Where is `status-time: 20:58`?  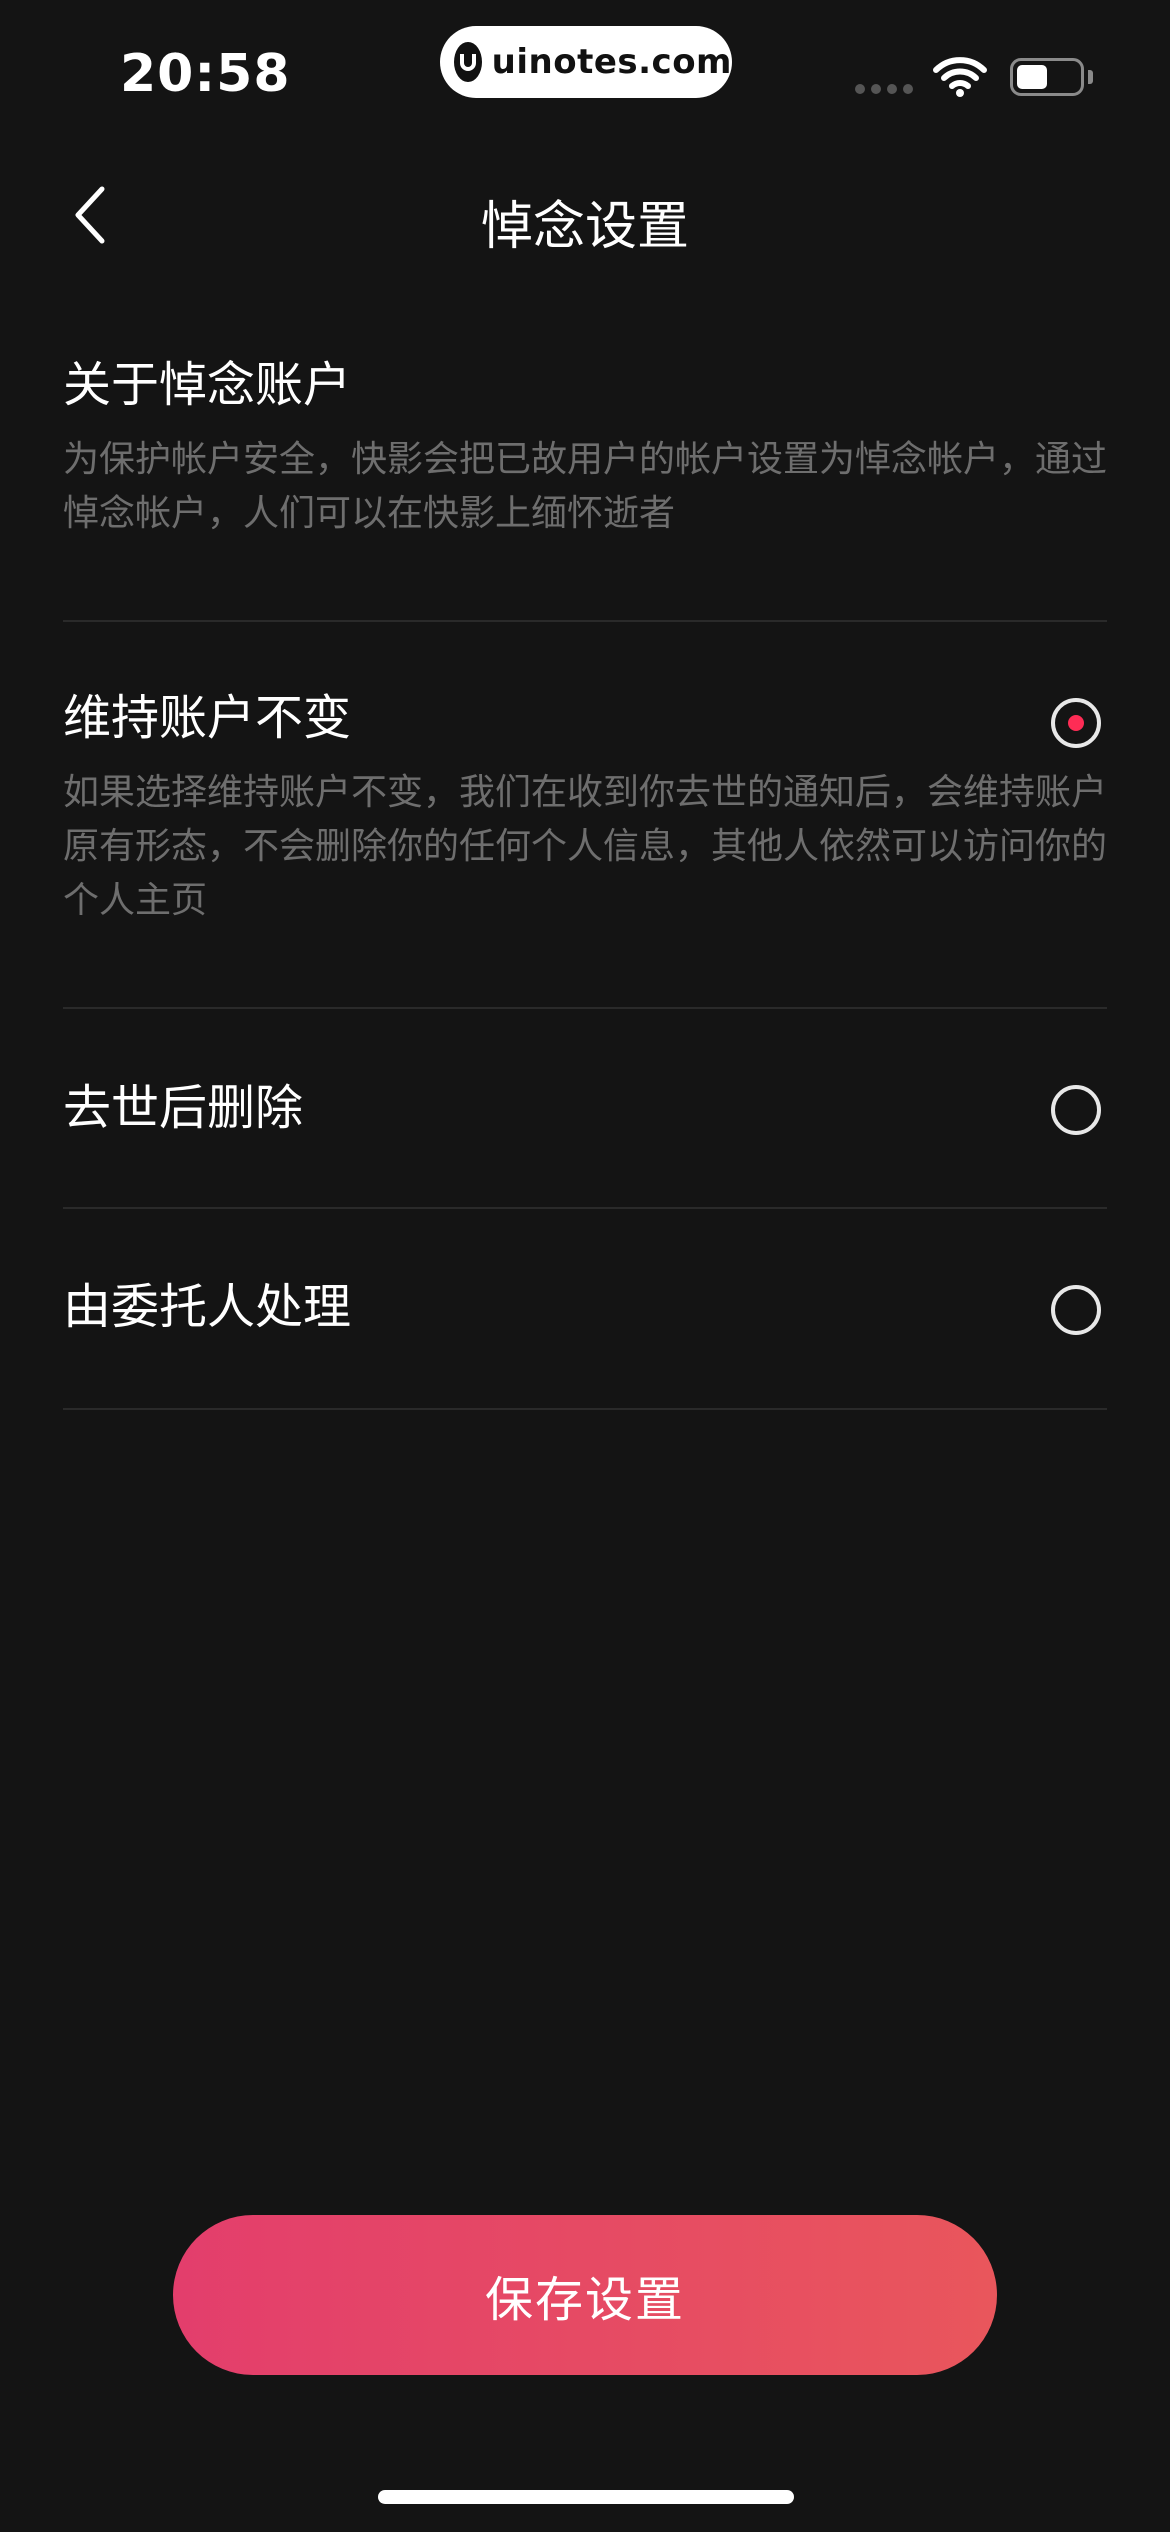
status-time: 20:58 is located at coordinates (205, 74).